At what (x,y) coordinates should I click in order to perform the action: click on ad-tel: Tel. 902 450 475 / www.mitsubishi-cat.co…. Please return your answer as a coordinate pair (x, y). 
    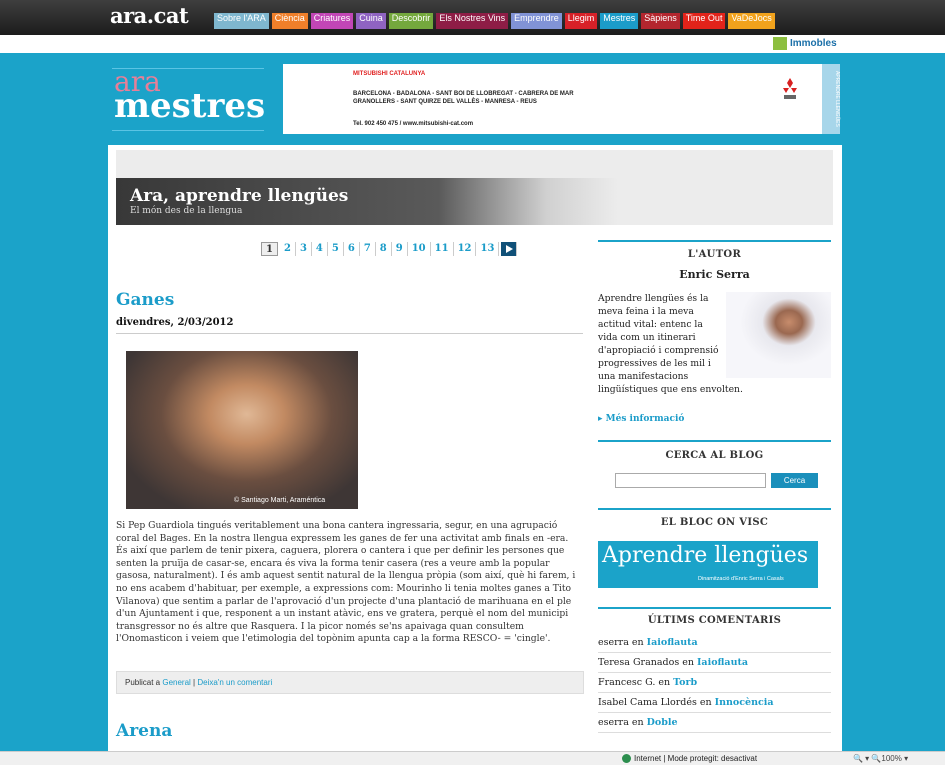
    Looking at the image, I should click on (413, 124).